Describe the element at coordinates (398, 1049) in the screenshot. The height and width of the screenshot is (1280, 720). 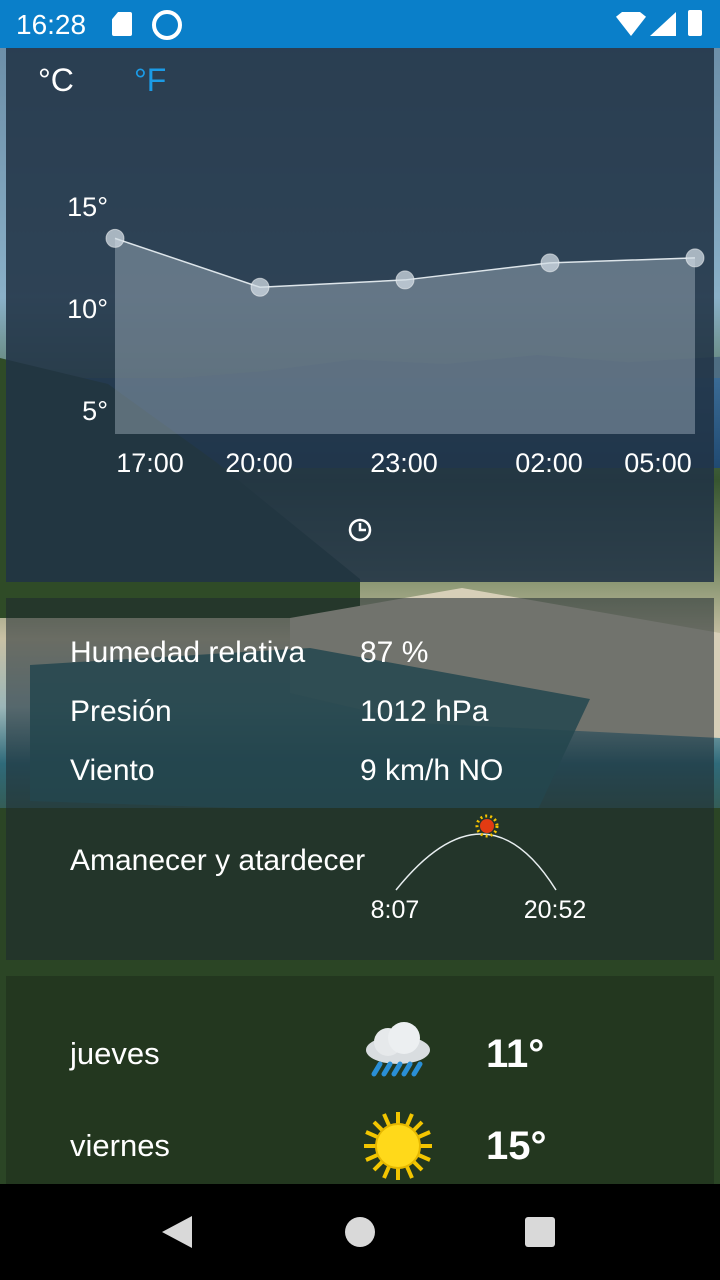
I see `rain-cloud-icon` at that location.